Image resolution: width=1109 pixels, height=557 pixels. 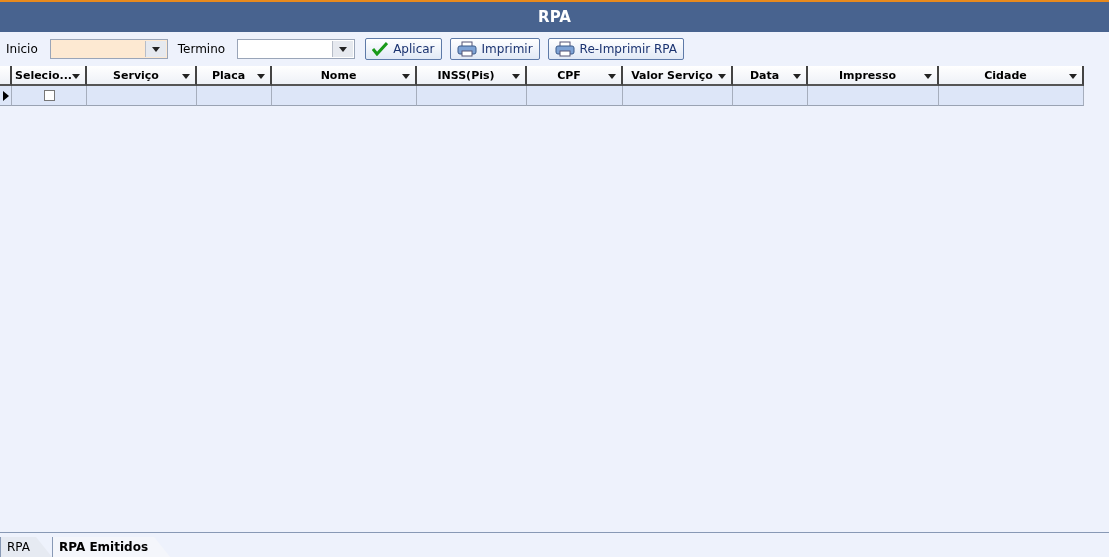 What do you see at coordinates (344, 76) in the screenshot?
I see `column-header: Nome` at bounding box center [344, 76].